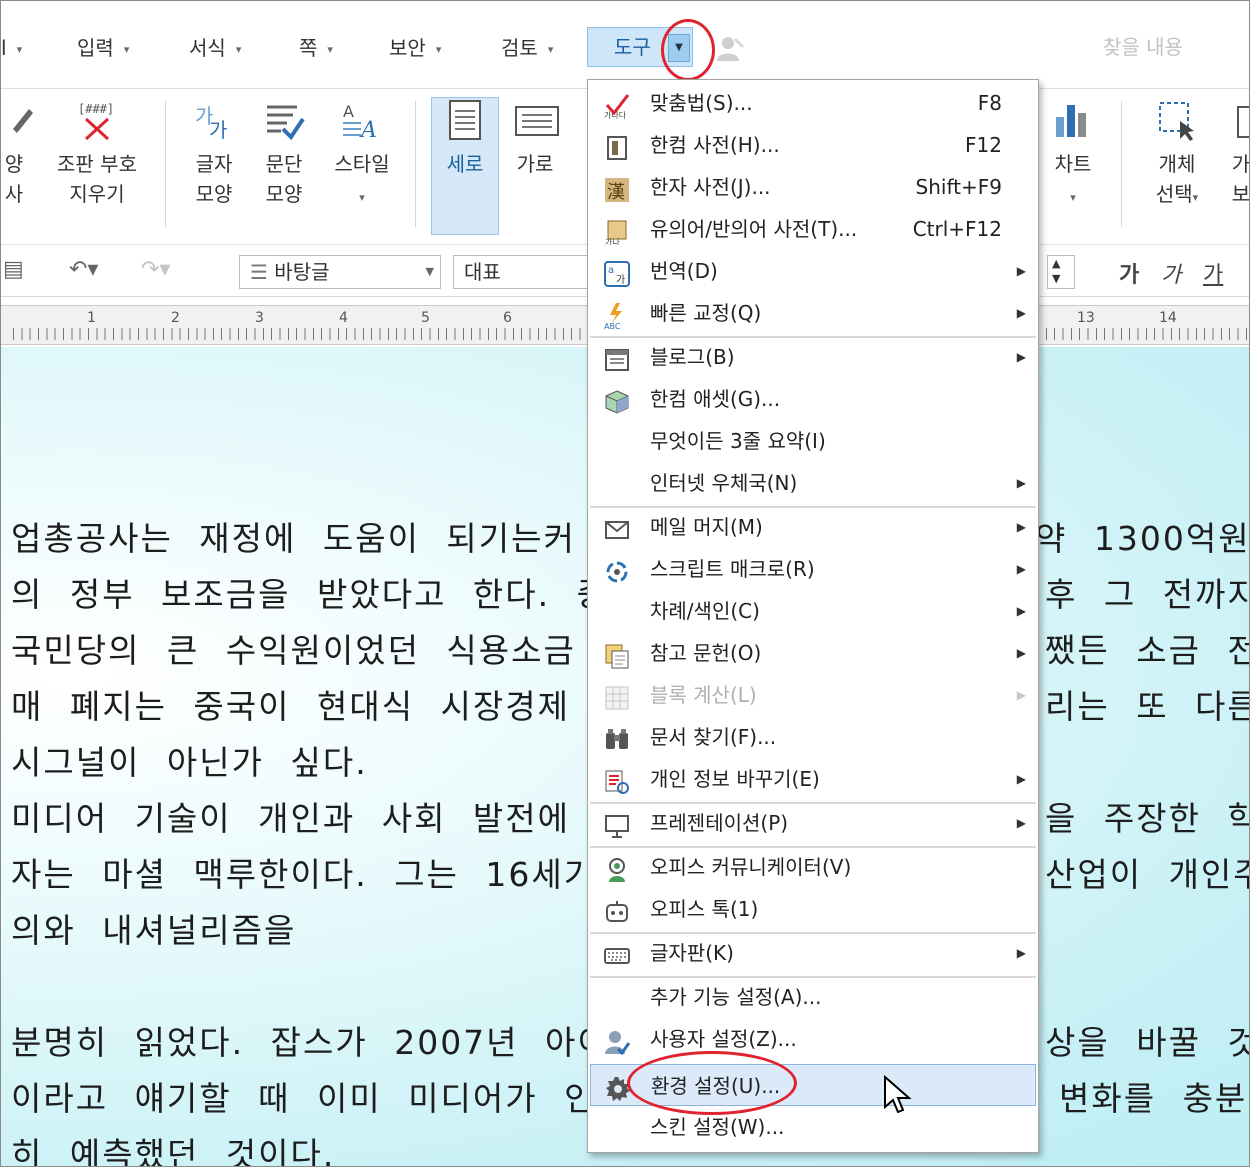  I want to click on doc-line-right: 리는 또 다른, so click(1147, 706).